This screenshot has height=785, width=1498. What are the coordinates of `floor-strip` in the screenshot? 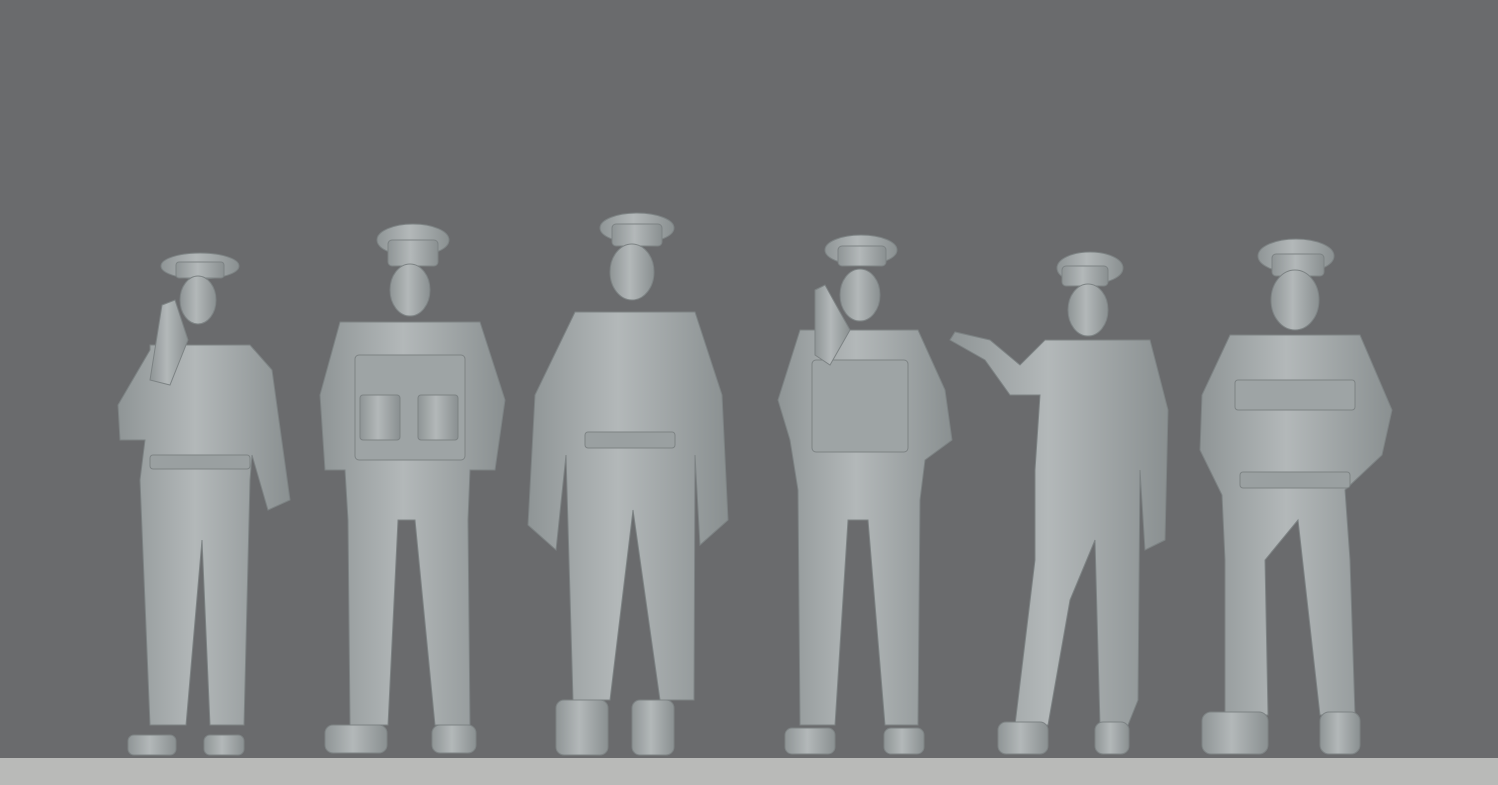 It's located at (749, 771).